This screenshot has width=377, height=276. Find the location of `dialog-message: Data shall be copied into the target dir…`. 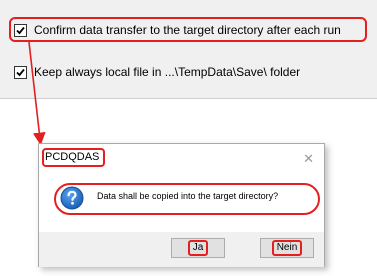

dialog-message: Data shall be copied into the target dir… is located at coordinates (188, 196).